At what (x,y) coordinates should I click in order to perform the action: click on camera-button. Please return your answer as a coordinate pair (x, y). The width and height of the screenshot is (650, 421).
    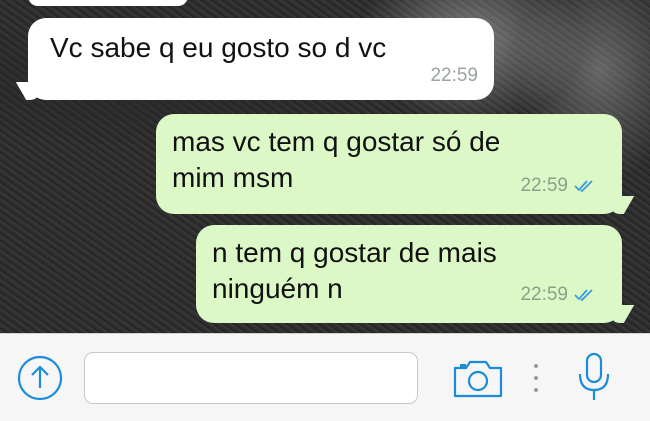
    Looking at the image, I should click on (478, 378).